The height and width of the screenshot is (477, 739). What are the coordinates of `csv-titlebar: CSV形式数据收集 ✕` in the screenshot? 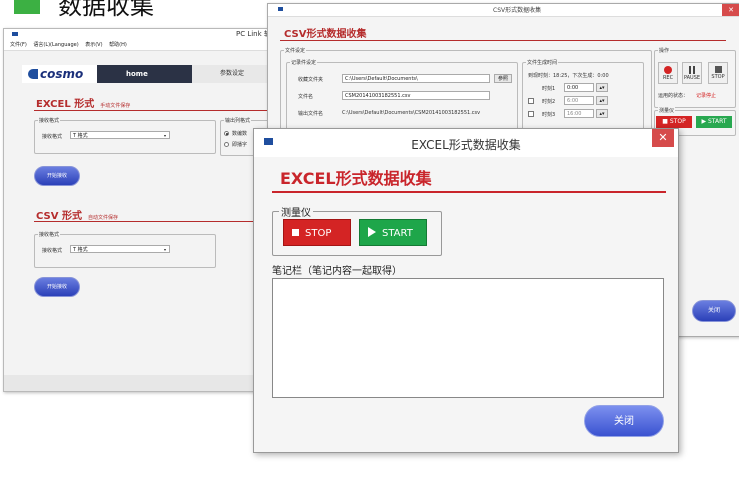 It's located at (503, 10).